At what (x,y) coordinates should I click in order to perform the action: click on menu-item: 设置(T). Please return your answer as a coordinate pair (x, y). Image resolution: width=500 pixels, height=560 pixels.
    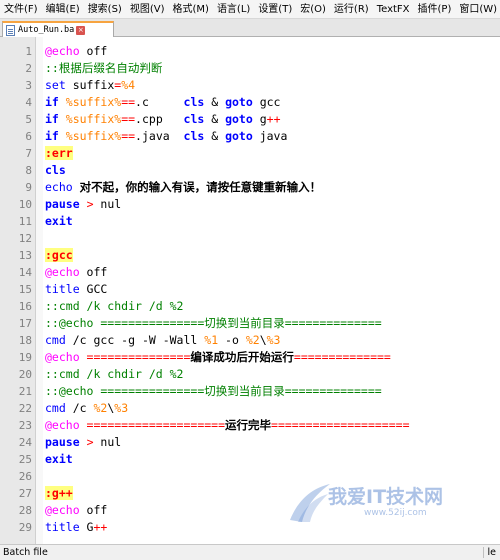
    Looking at the image, I should click on (275, 9).